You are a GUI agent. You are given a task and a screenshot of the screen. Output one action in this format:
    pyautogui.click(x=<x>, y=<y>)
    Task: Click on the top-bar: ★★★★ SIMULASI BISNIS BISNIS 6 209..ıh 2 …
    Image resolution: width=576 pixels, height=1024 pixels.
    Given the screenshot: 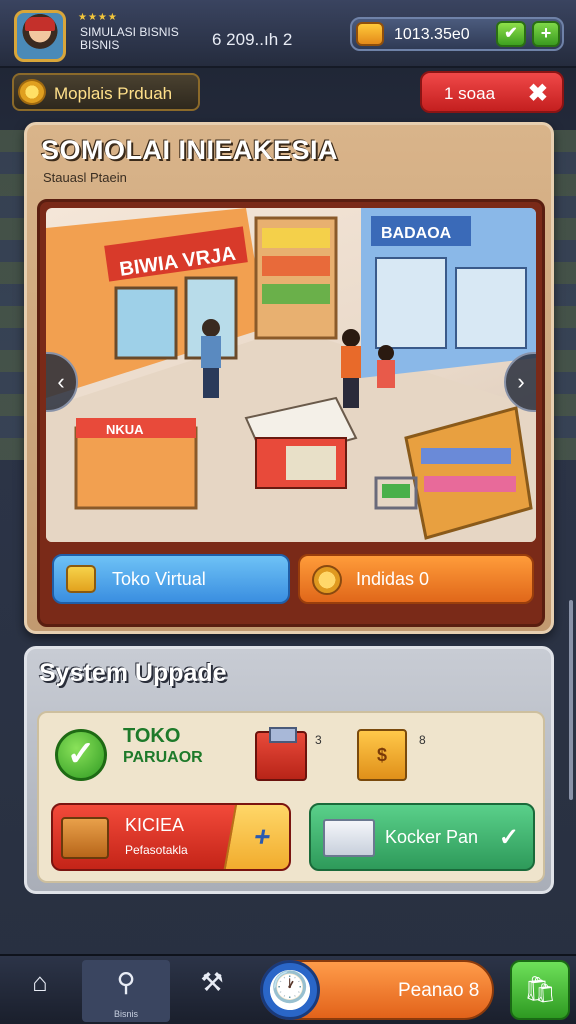 What is the action you would take?
    pyautogui.click(x=288, y=34)
    